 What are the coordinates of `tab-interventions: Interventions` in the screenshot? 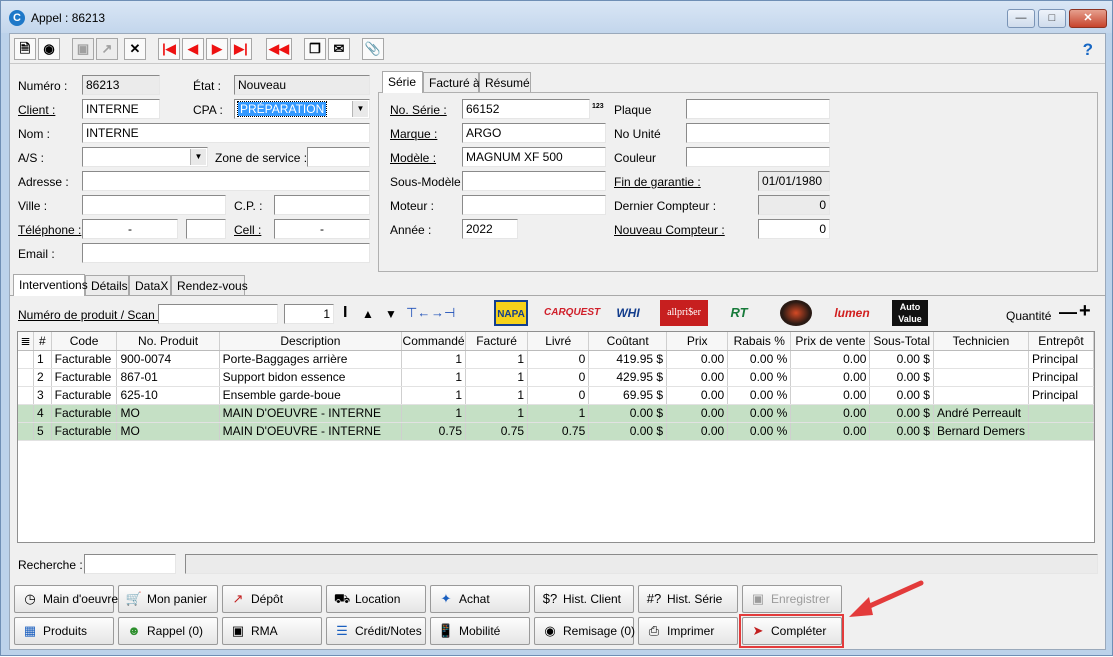 It's located at (50, 285).